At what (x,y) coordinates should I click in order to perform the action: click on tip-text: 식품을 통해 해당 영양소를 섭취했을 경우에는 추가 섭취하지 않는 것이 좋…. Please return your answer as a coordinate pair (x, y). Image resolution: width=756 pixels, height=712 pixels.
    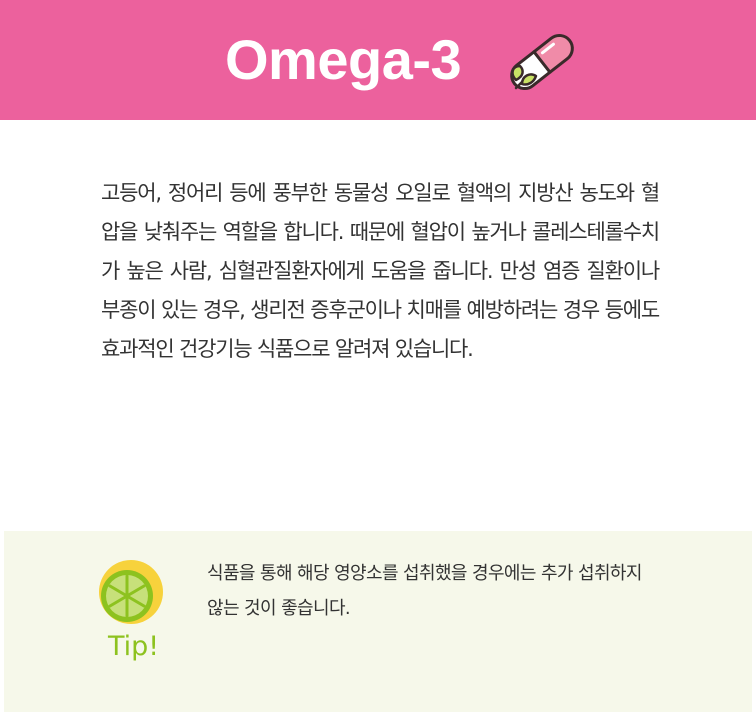
    Looking at the image, I should click on (424, 591).